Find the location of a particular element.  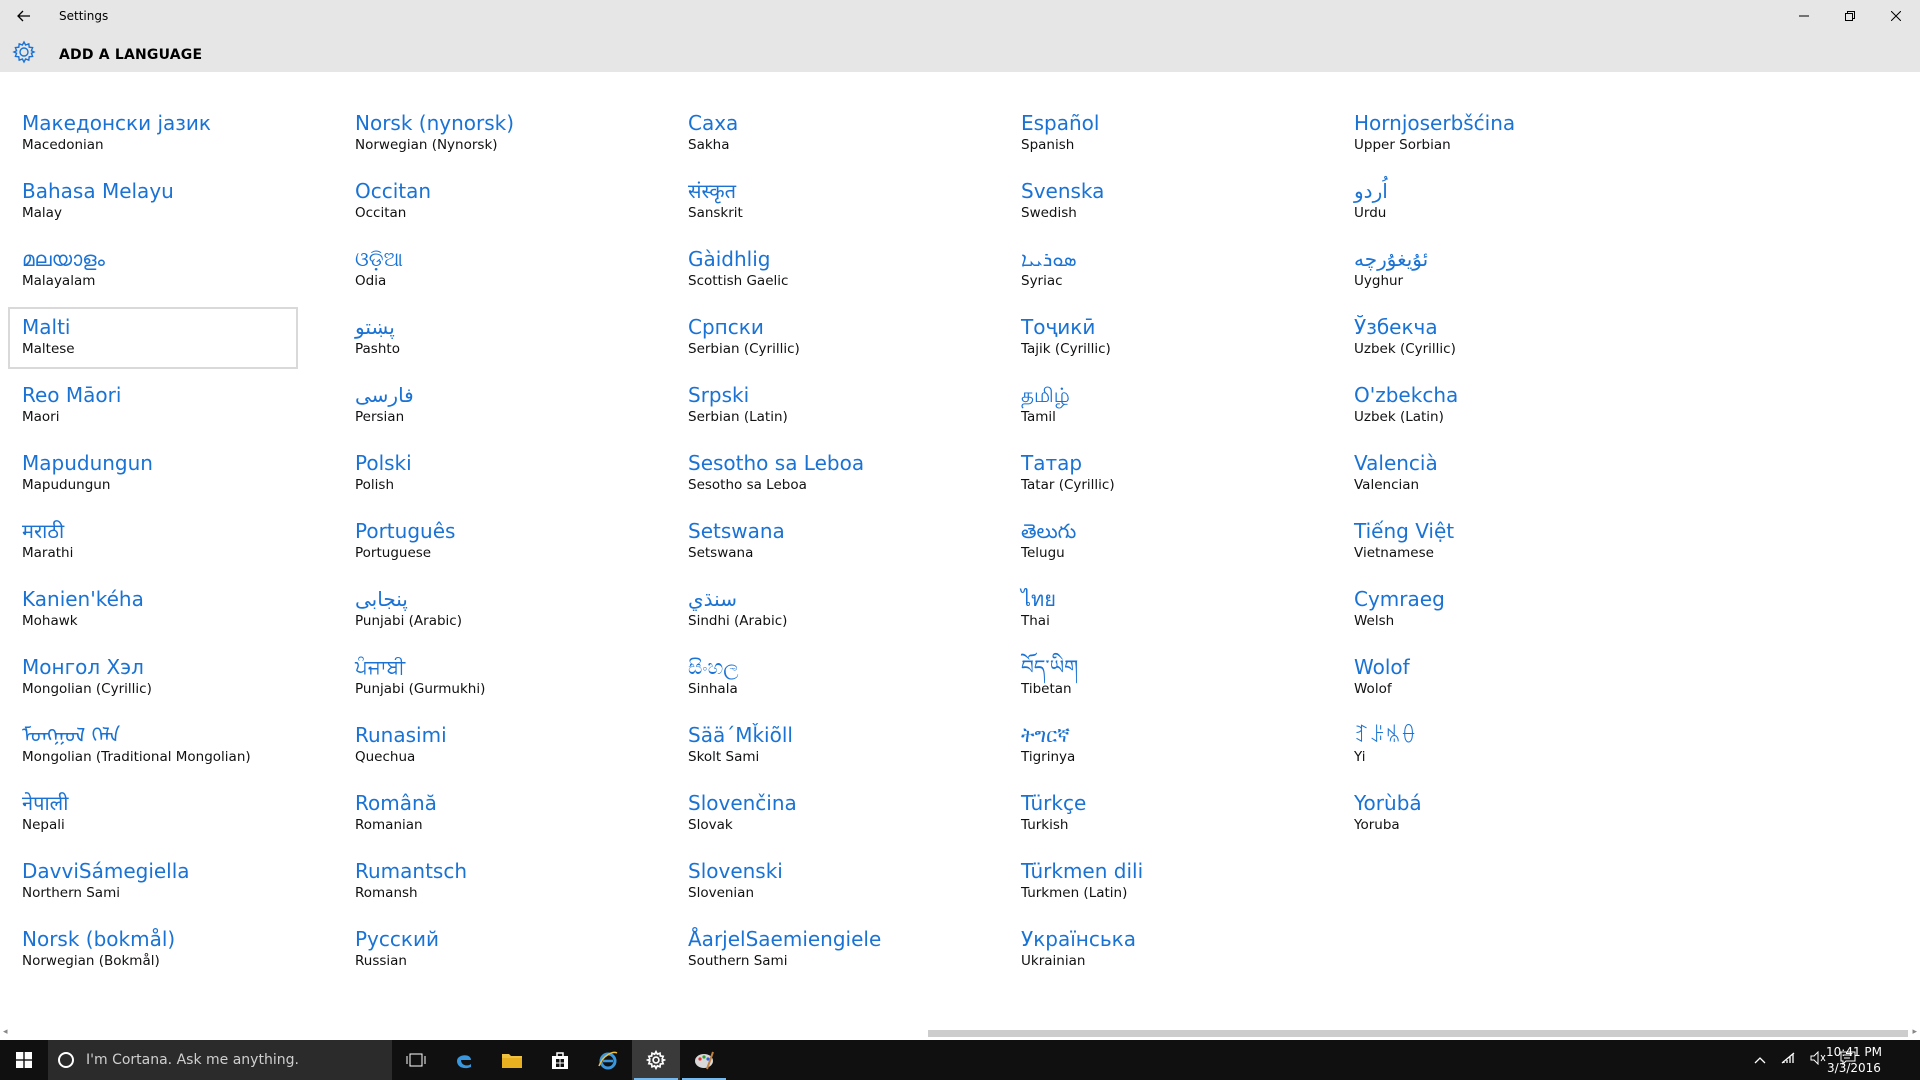

language-item: Rumantsch Romansh is located at coordinates (486, 882).